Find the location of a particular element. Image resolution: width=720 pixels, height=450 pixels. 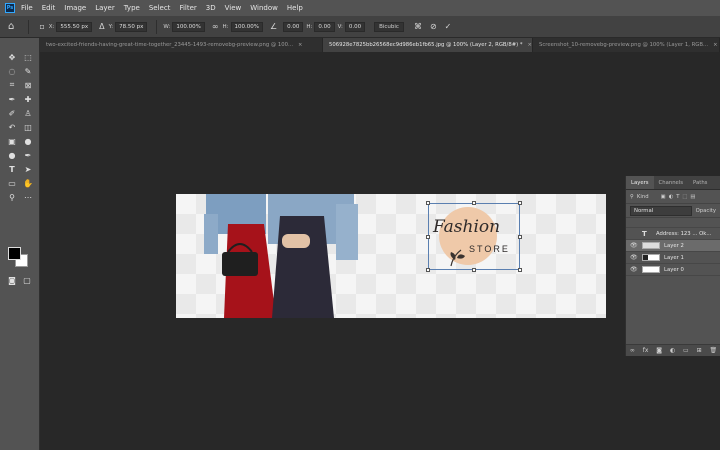

screen-mode-icon: ▢ is located at coordinates (27, 280).